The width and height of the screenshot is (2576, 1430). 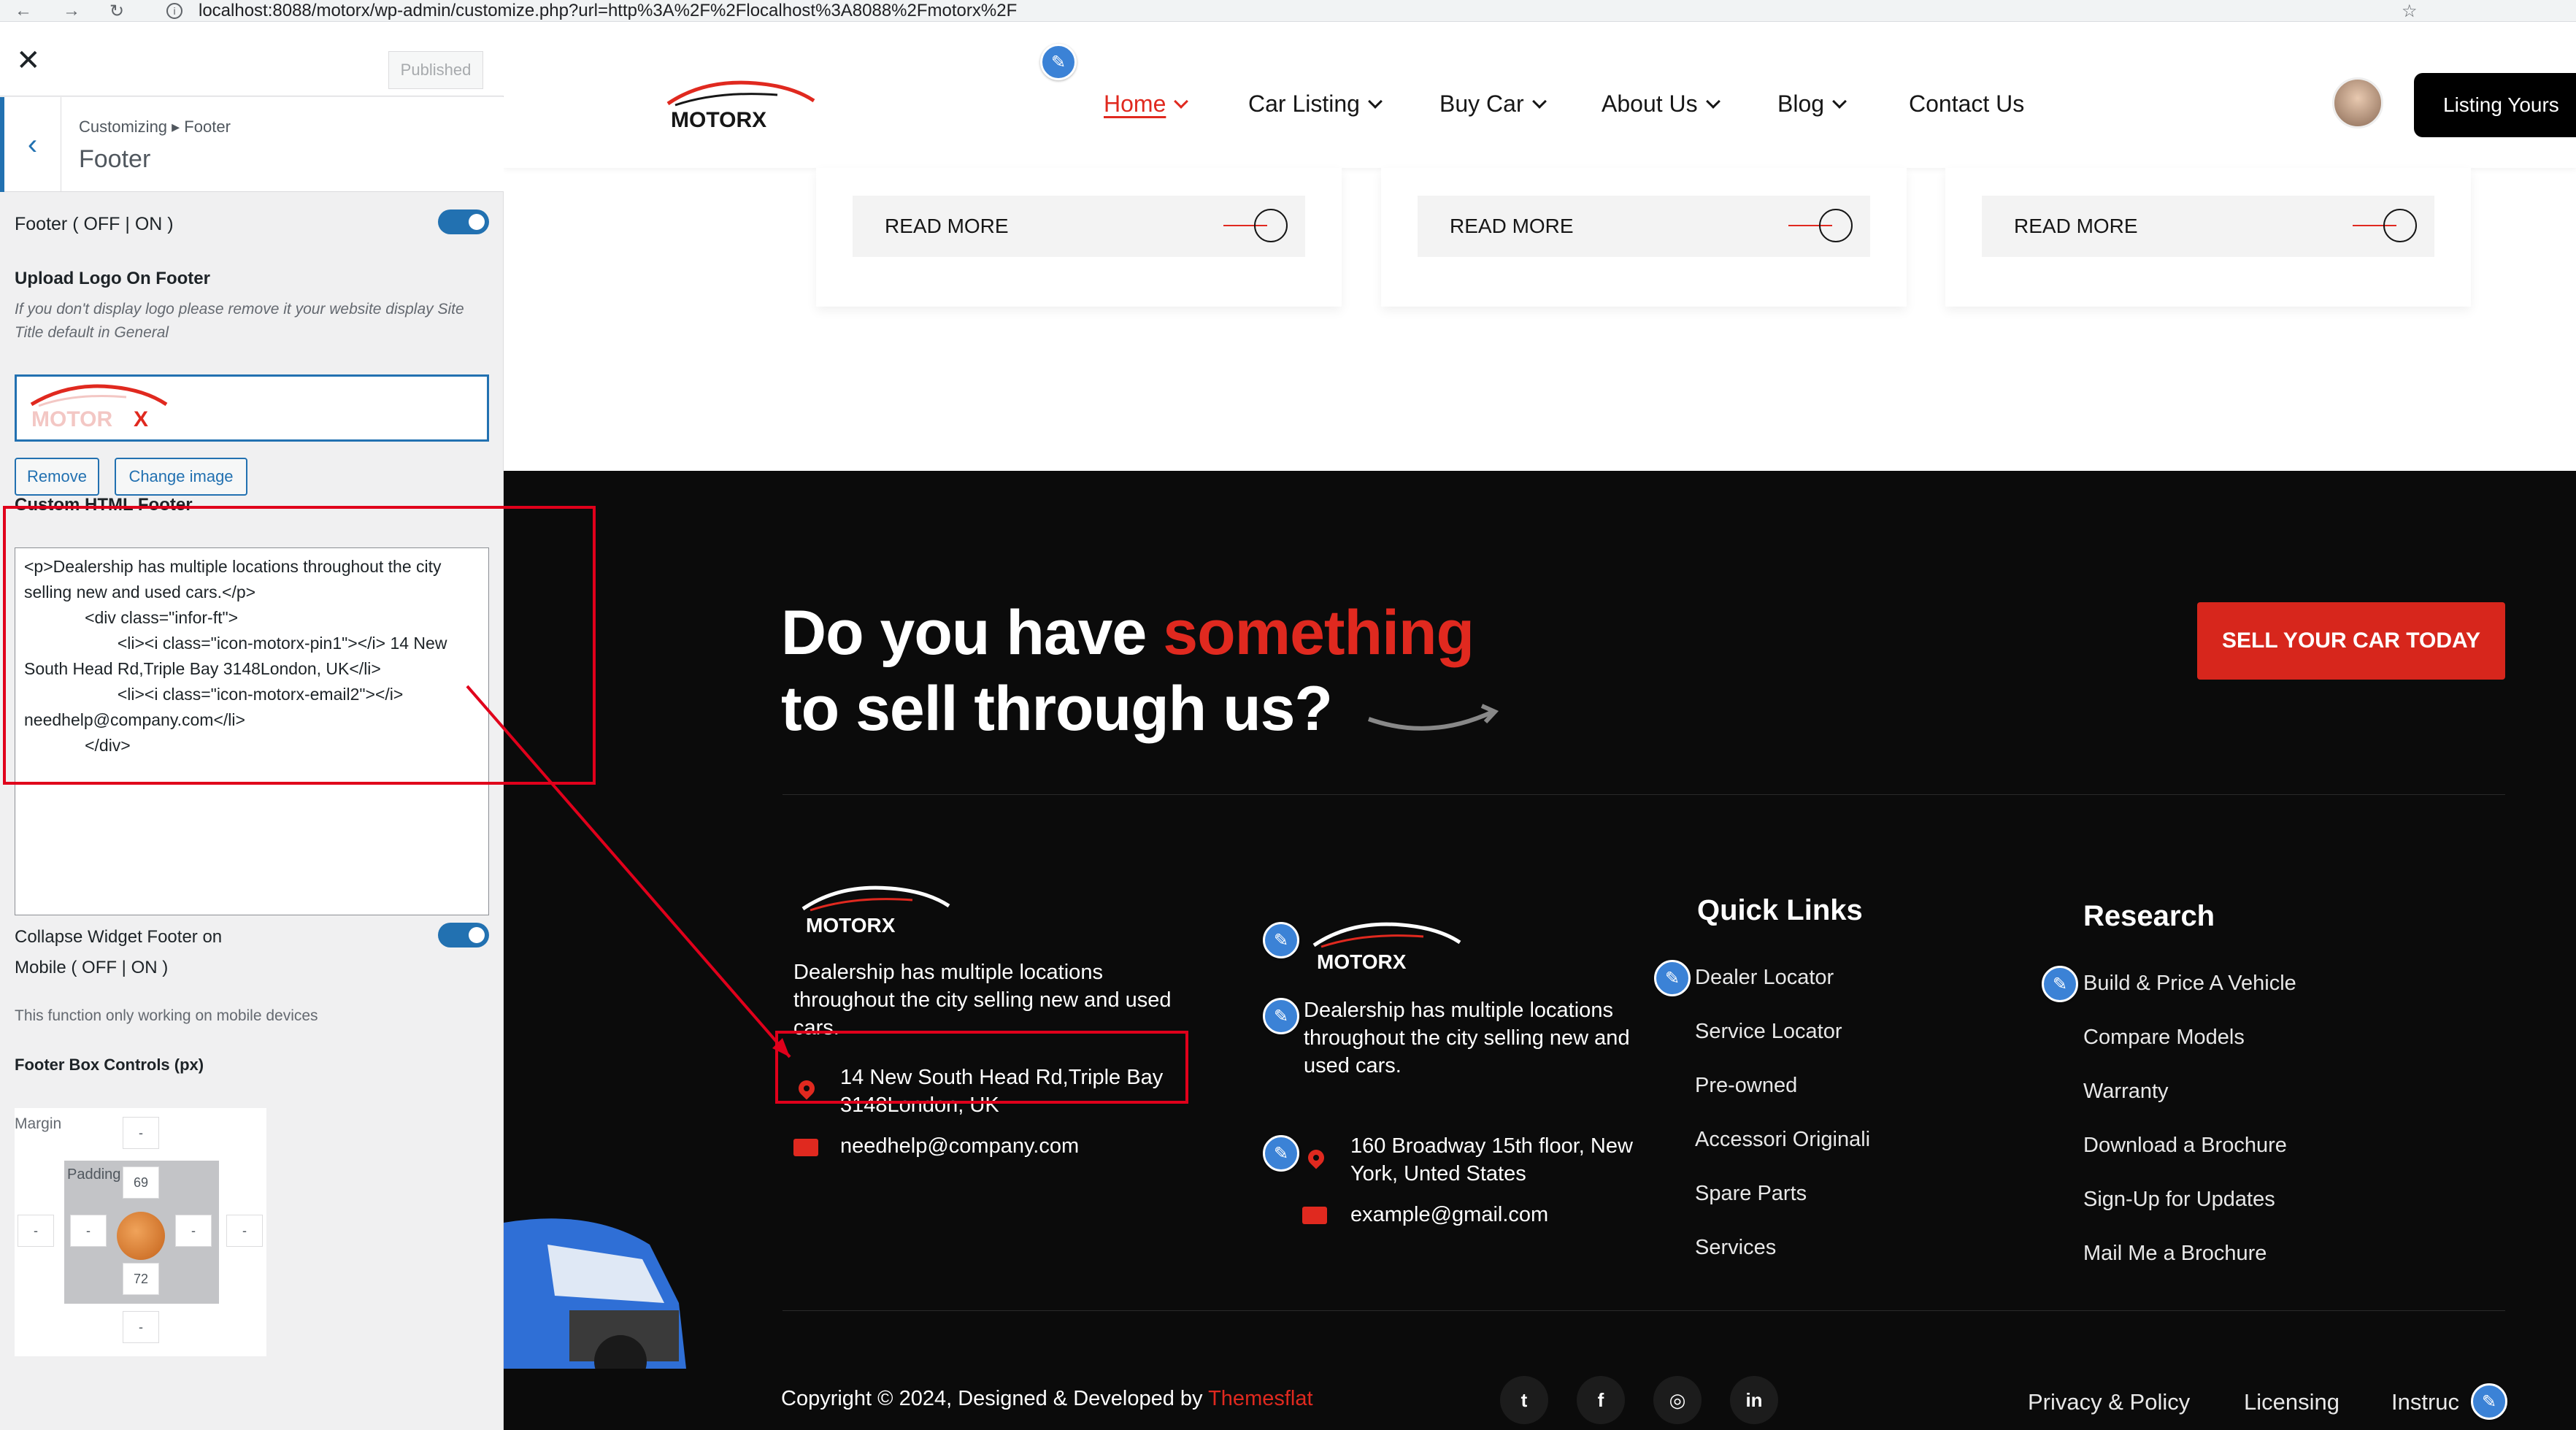 I want to click on footer-divider, so click(x=1644, y=794).